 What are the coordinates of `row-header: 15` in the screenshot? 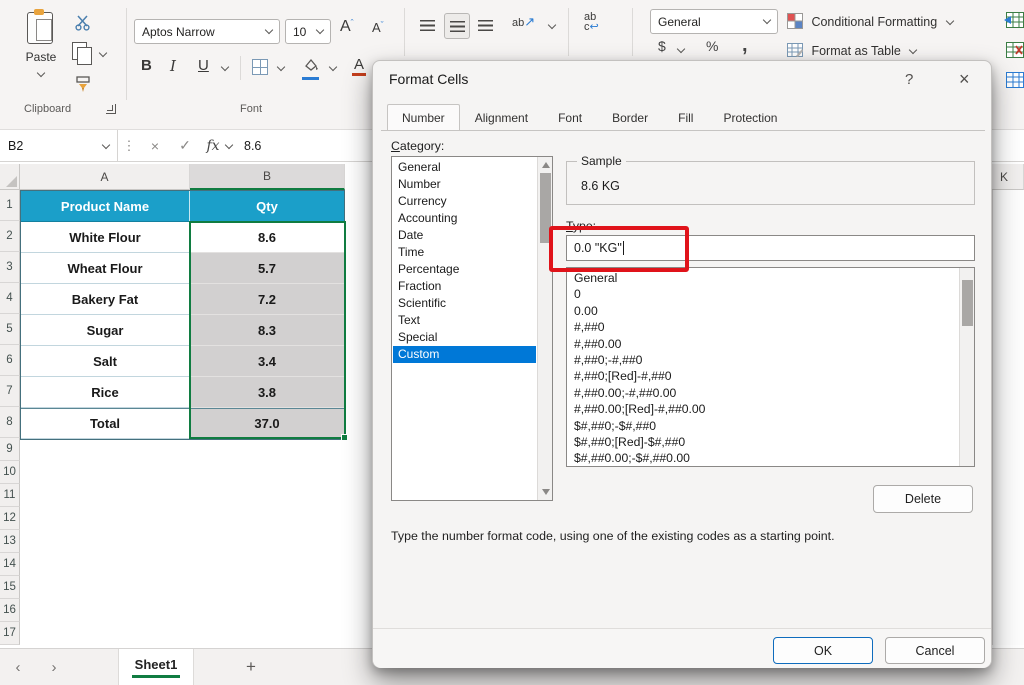 It's located at (10, 587).